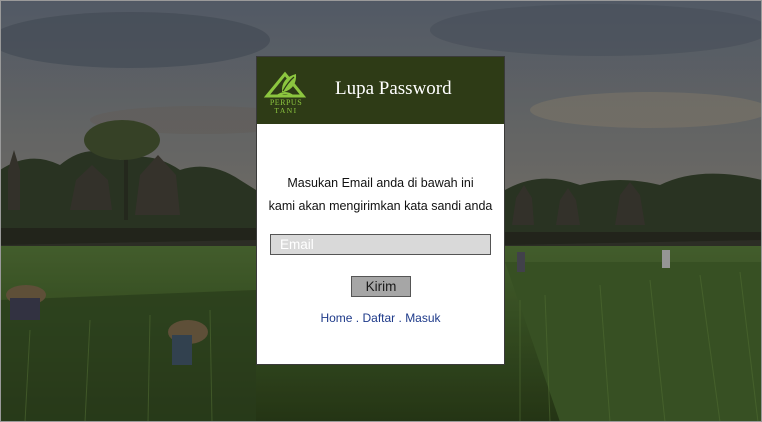 This screenshot has height=422, width=762. What do you see at coordinates (393, 88) in the screenshot?
I see `page-title: Lupa Password` at bounding box center [393, 88].